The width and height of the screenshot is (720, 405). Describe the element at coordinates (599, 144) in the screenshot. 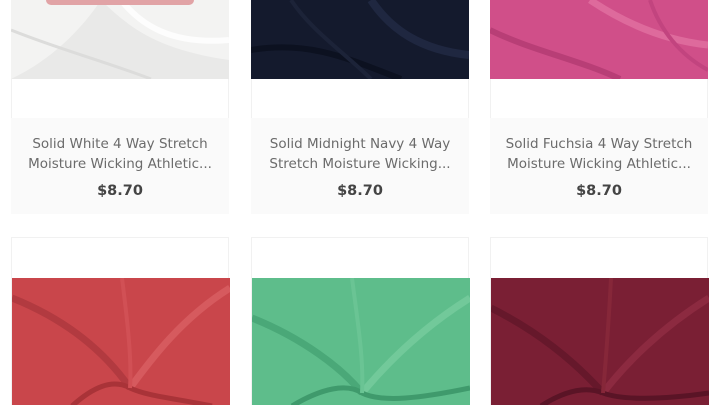

I see `product-title-line-1: Solid Fuchsia 4 Way Stretch` at that location.